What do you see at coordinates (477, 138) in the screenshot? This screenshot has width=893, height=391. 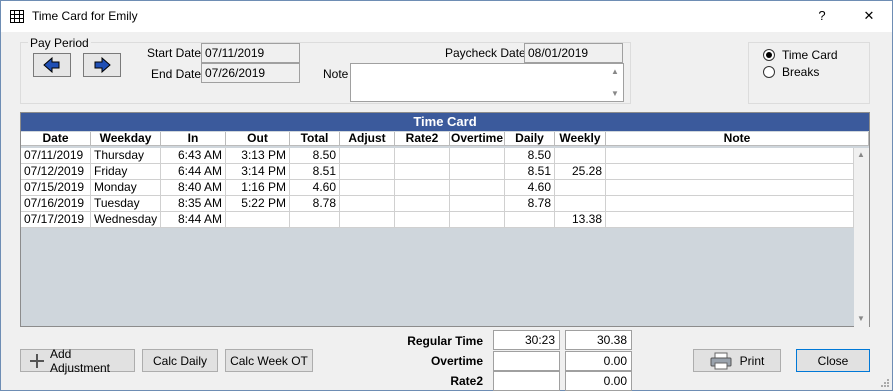 I see `column-header-overtime: Overtime` at bounding box center [477, 138].